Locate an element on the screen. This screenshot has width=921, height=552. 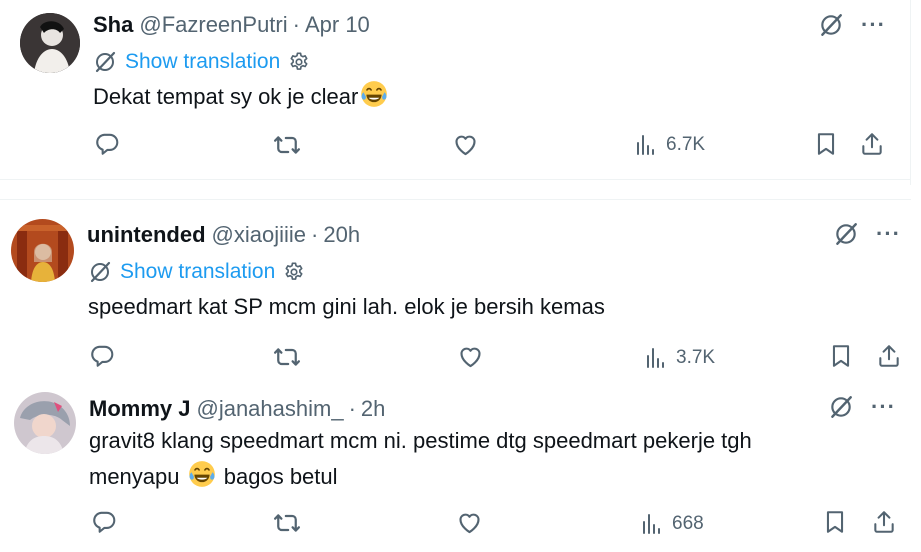
tweet-header: unintended @xiaojiiie · 20h is located at coordinates (223, 235).